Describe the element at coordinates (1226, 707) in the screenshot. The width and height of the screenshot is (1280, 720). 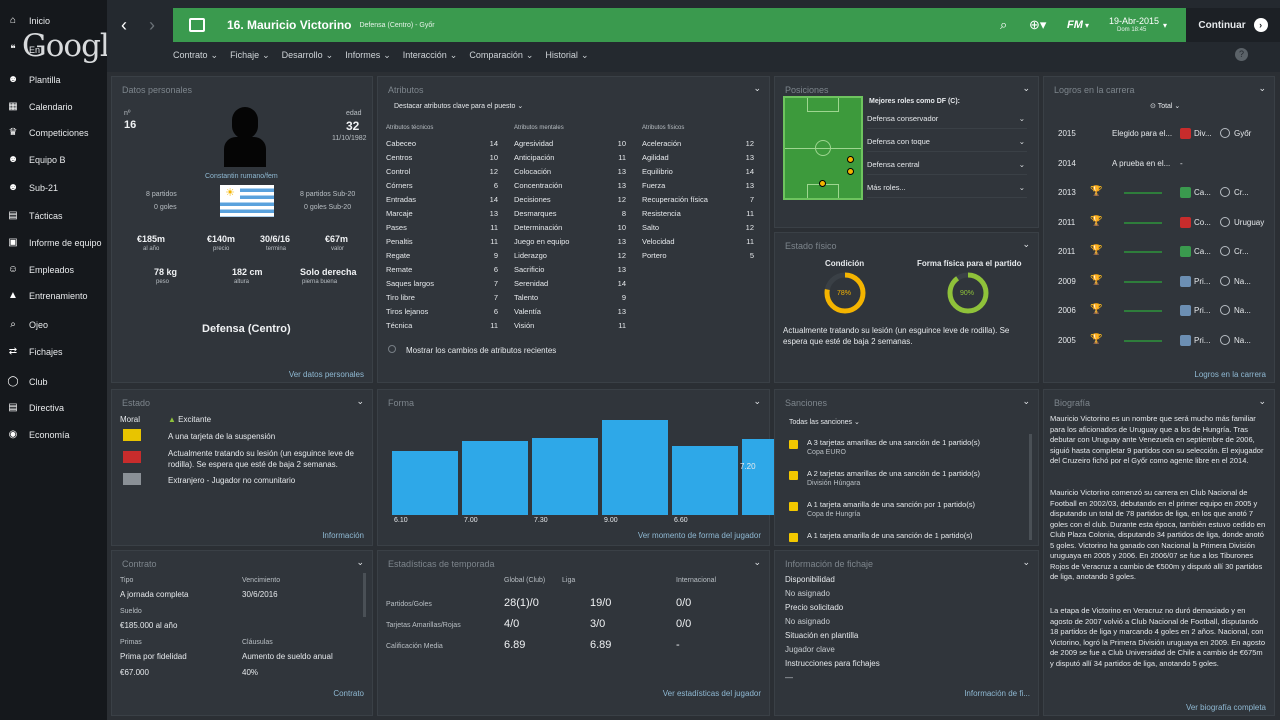
I see `bio-link: Ver biografía completa` at that location.